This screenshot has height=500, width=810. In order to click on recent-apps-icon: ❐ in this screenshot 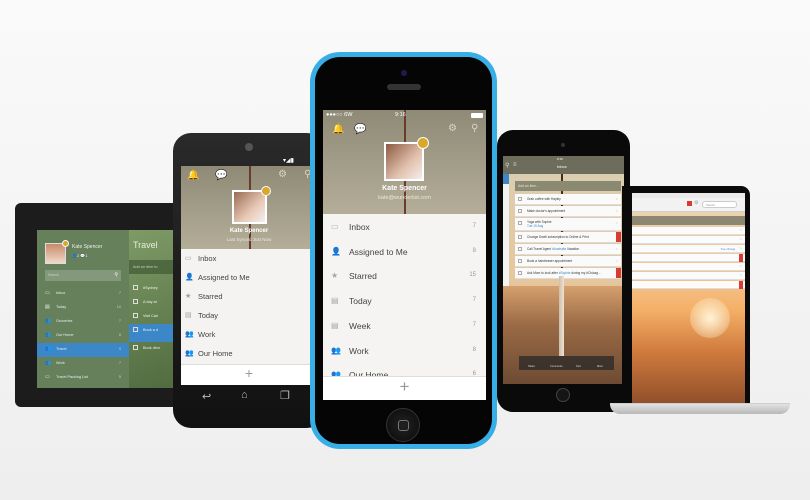, I will do `click(285, 395)`.